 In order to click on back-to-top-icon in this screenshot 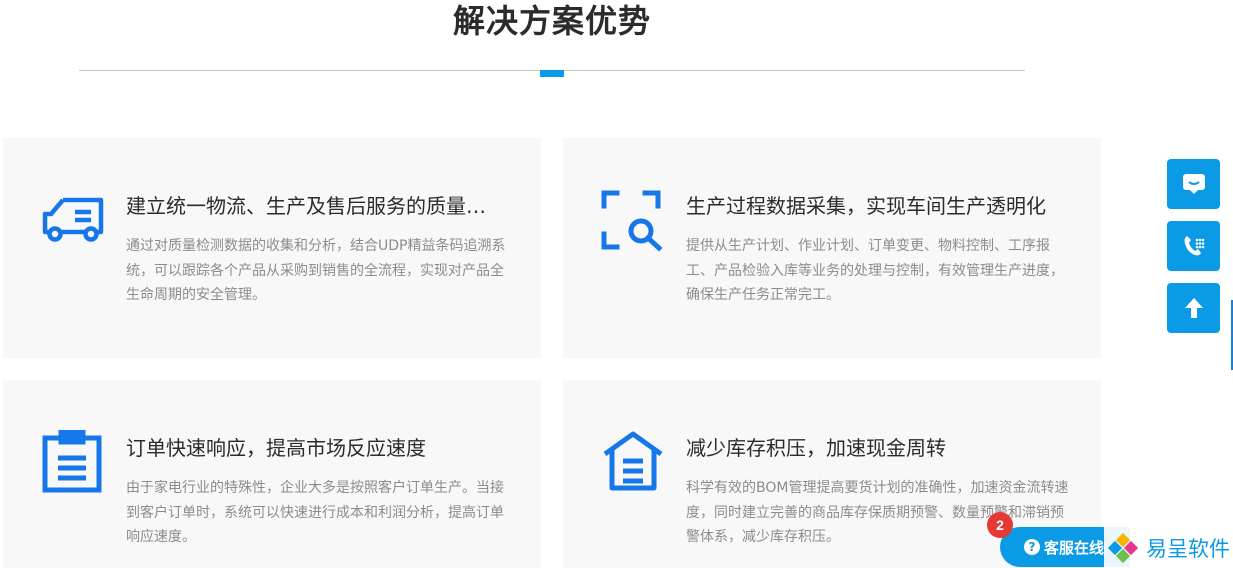, I will do `click(1193, 308)`.